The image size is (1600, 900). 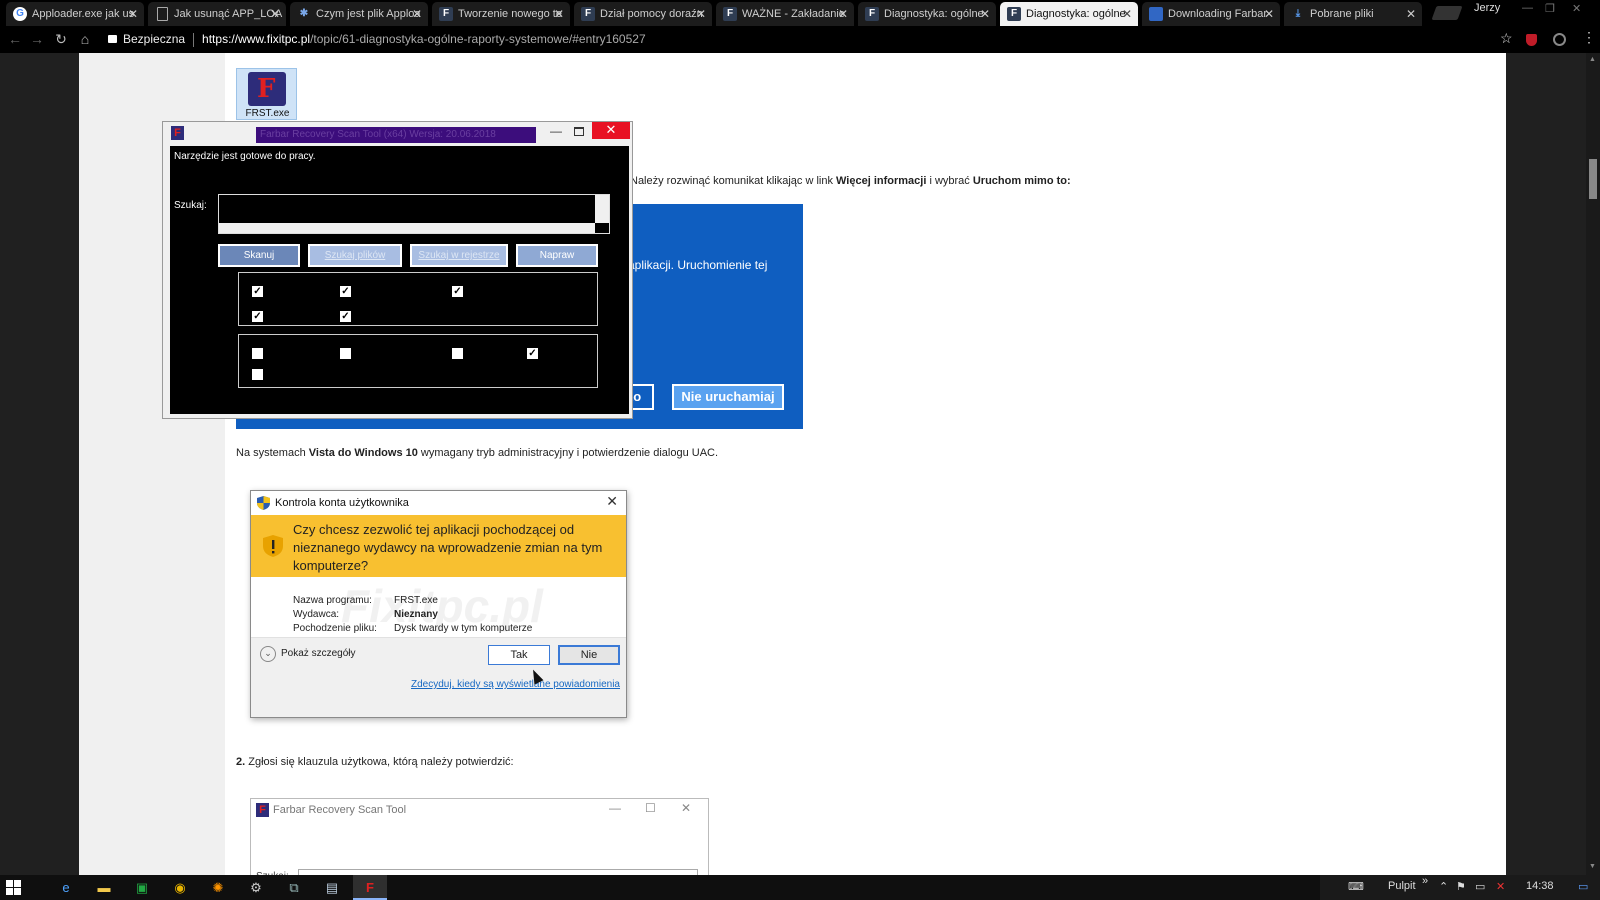 I want to click on sun-app-icon: ✺, so click(x=218, y=887).